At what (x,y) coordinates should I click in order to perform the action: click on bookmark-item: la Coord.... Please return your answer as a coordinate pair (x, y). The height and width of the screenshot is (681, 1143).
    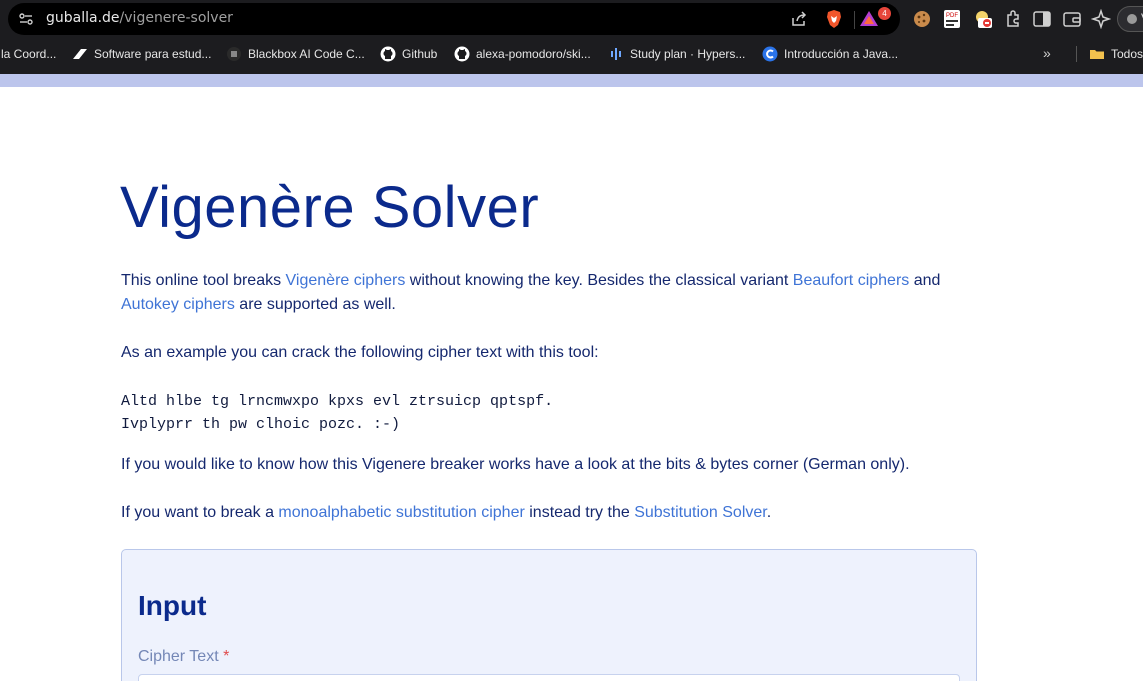
    Looking at the image, I should click on (28, 54).